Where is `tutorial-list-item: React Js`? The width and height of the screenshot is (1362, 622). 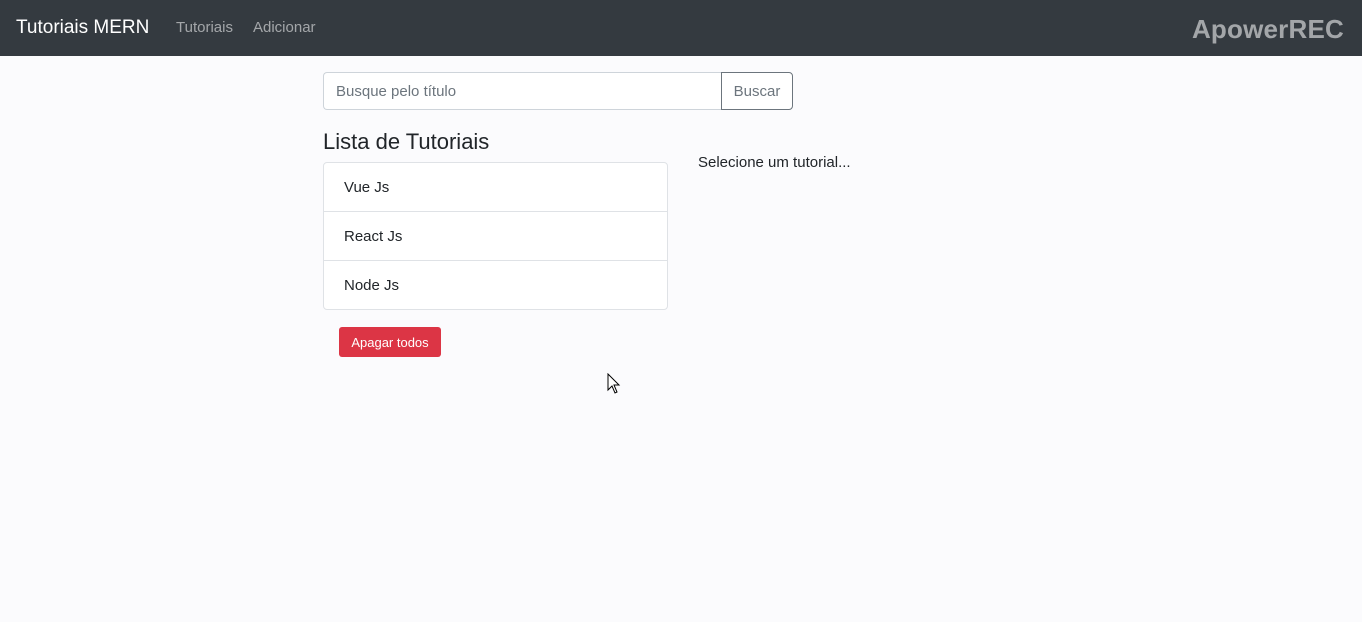 tutorial-list-item: React Js is located at coordinates (495, 235).